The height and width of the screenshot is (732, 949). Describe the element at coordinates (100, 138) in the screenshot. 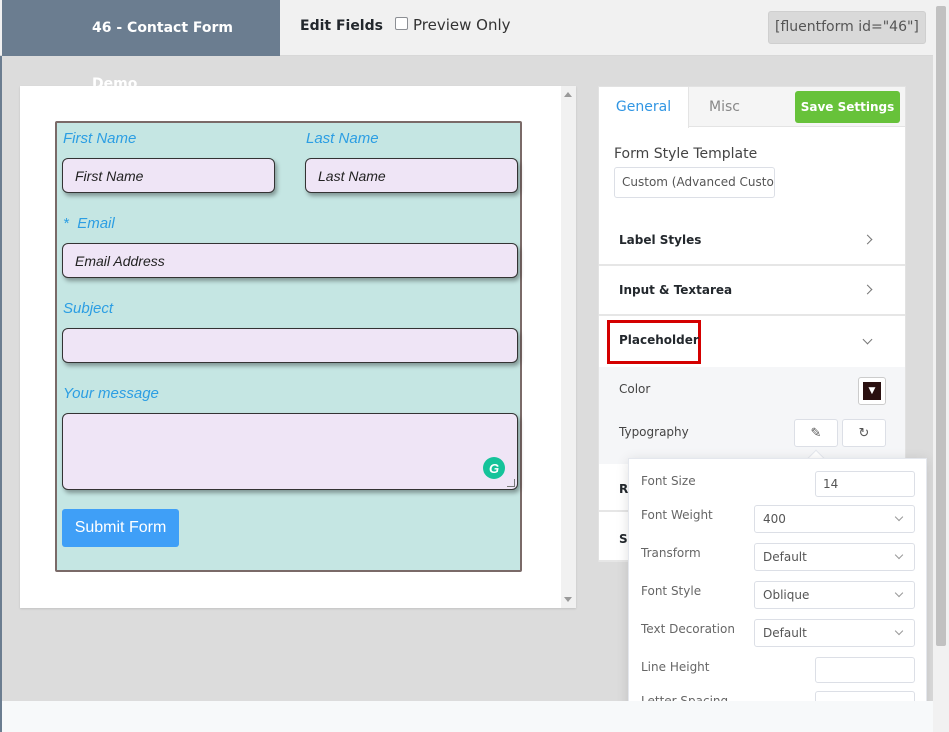

I see `first-name-label: First Name` at that location.